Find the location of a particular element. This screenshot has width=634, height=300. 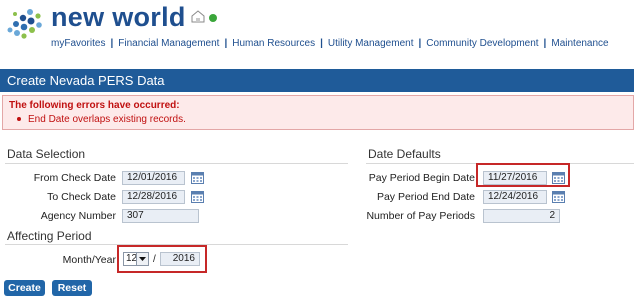

reset-button: Reset is located at coordinates (72, 288).